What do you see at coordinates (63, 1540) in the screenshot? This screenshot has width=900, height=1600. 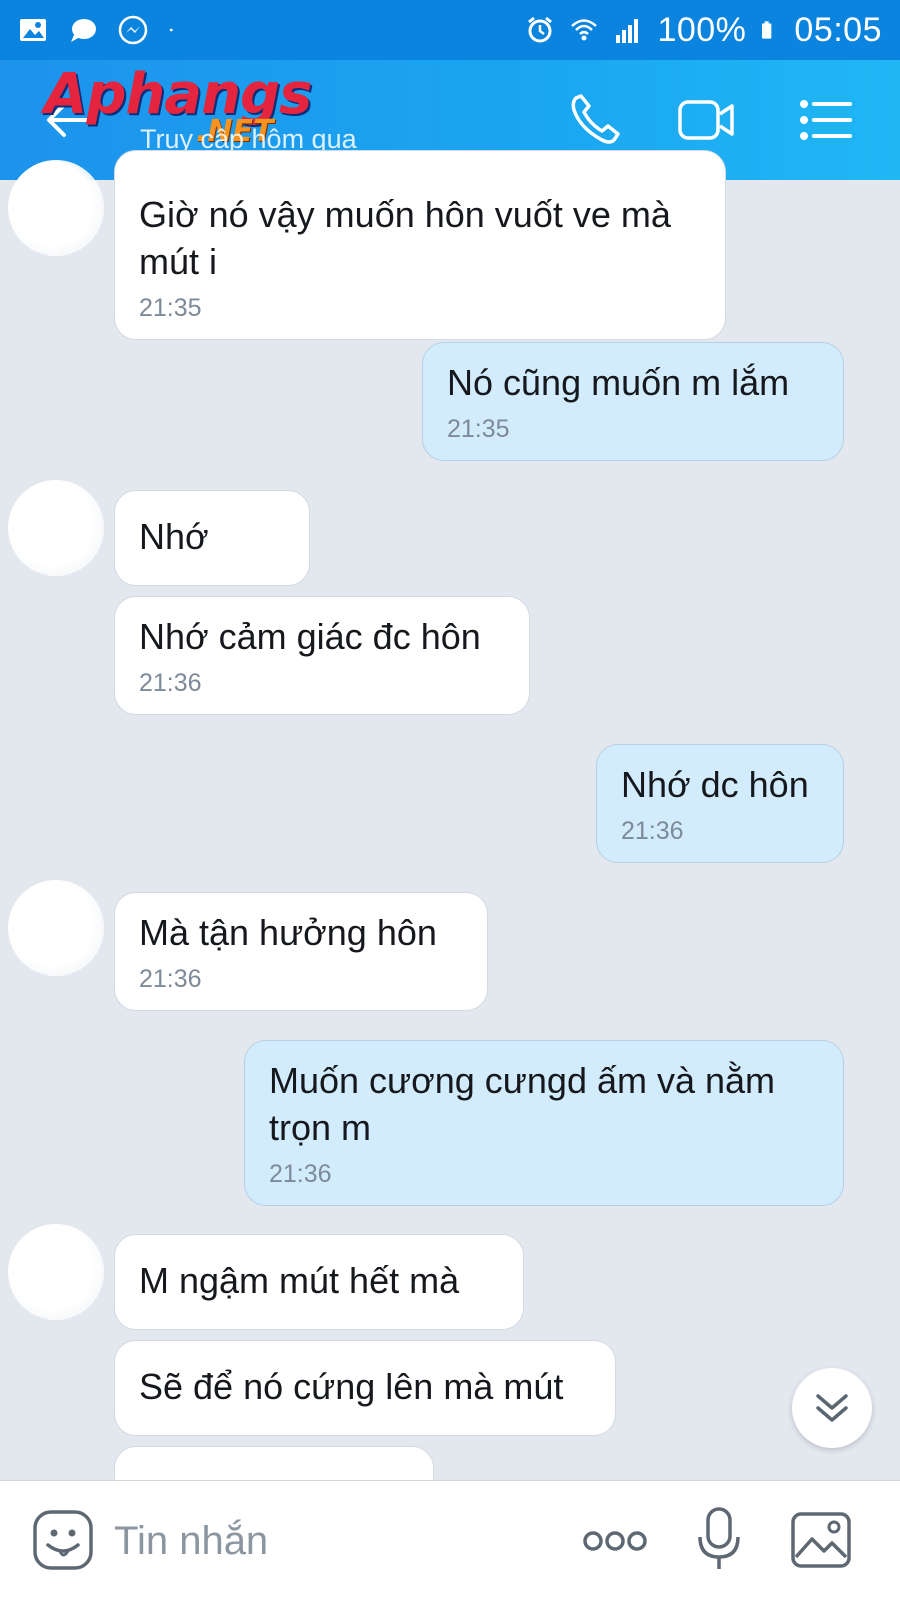 I see `sticker-icon` at bounding box center [63, 1540].